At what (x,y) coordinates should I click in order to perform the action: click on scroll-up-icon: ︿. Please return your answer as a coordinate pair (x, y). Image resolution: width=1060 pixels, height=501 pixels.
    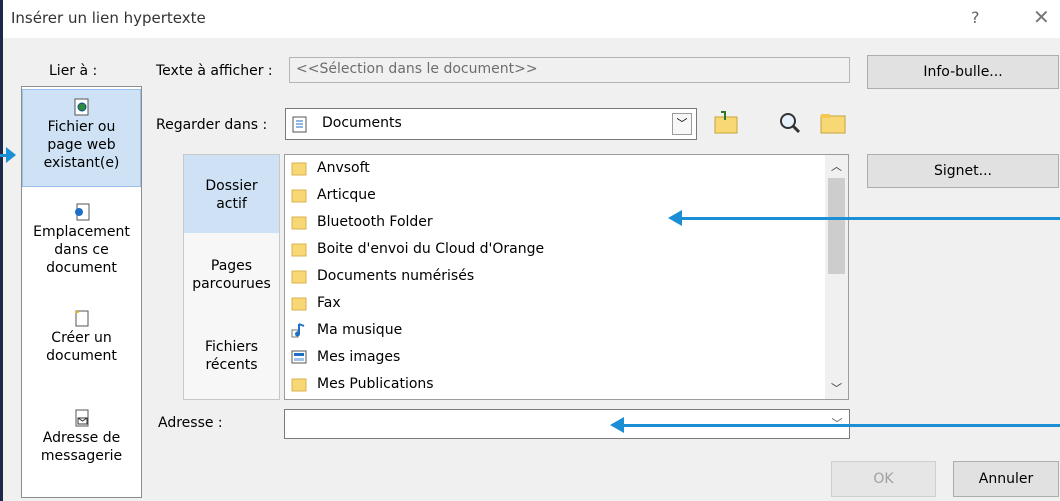
    Looking at the image, I should click on (836, 166).